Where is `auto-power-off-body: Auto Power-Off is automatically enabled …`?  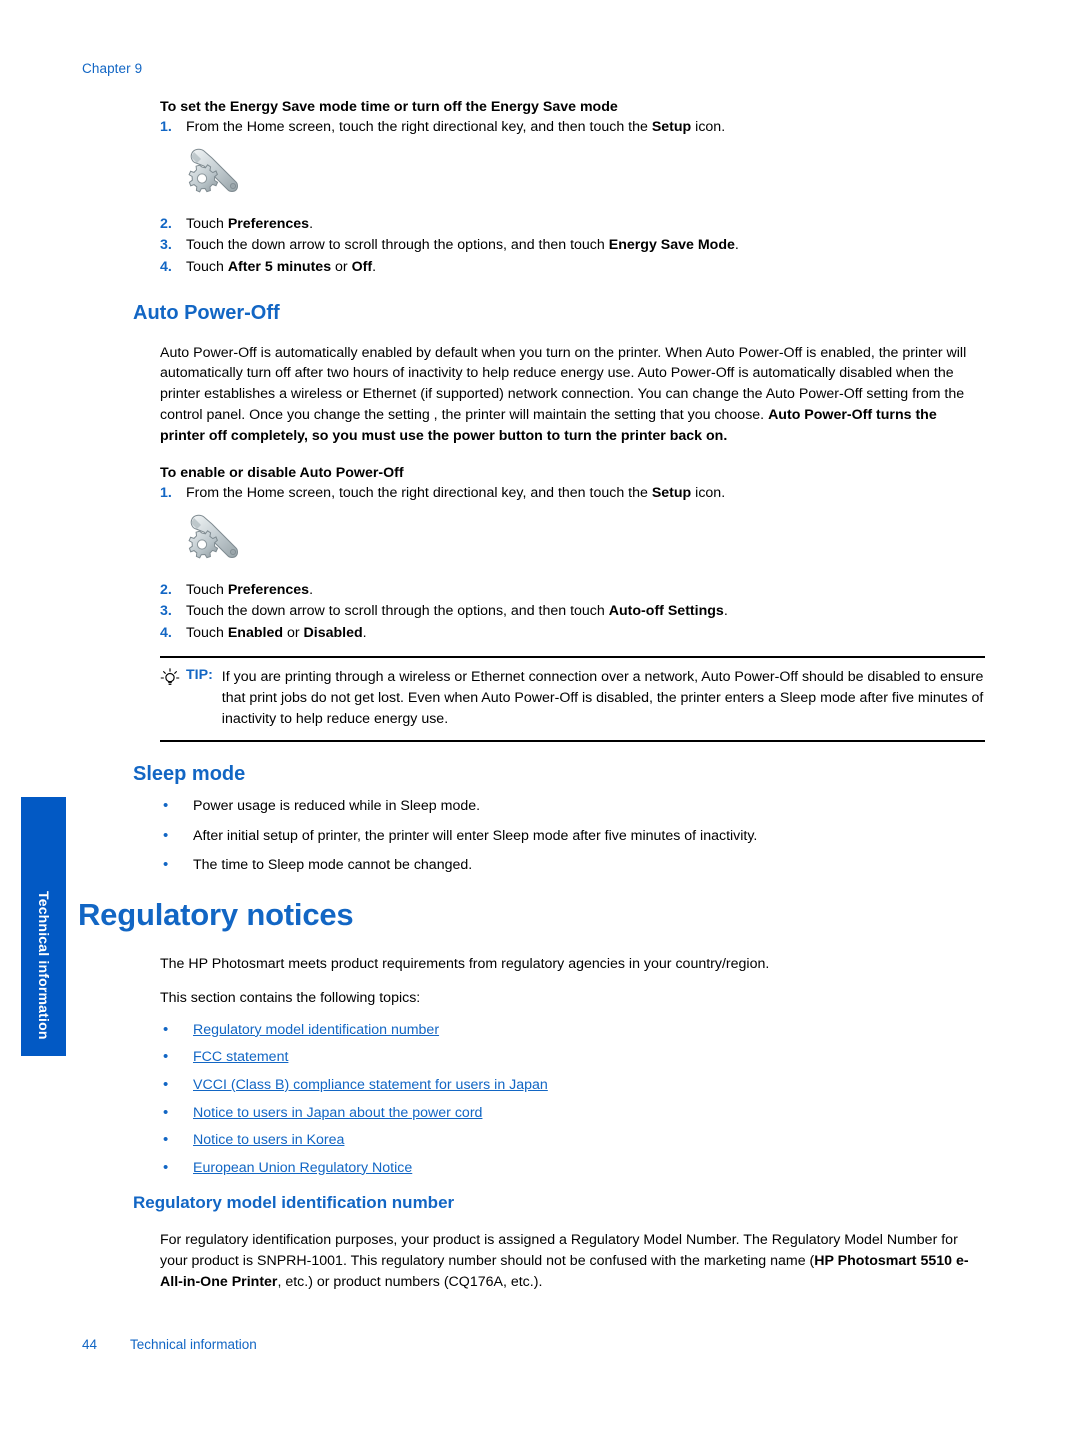 auto-power-off-body: Auto Power-Off is automatically enabled … is located at coordinates (563, 394).